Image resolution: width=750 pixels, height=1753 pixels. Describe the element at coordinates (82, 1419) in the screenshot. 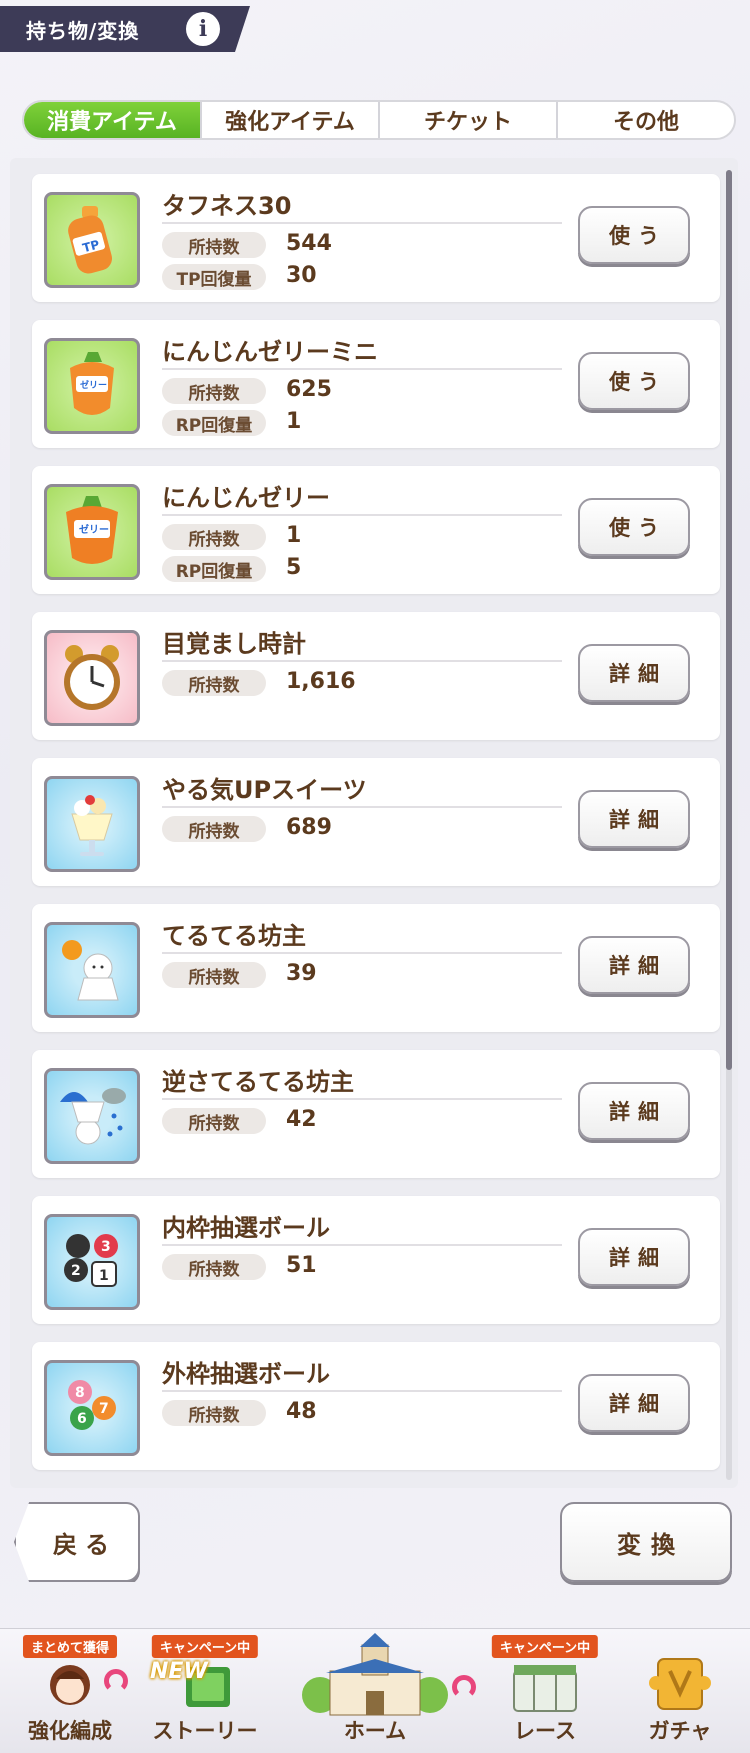

I see `svg-text: 6` at that location.